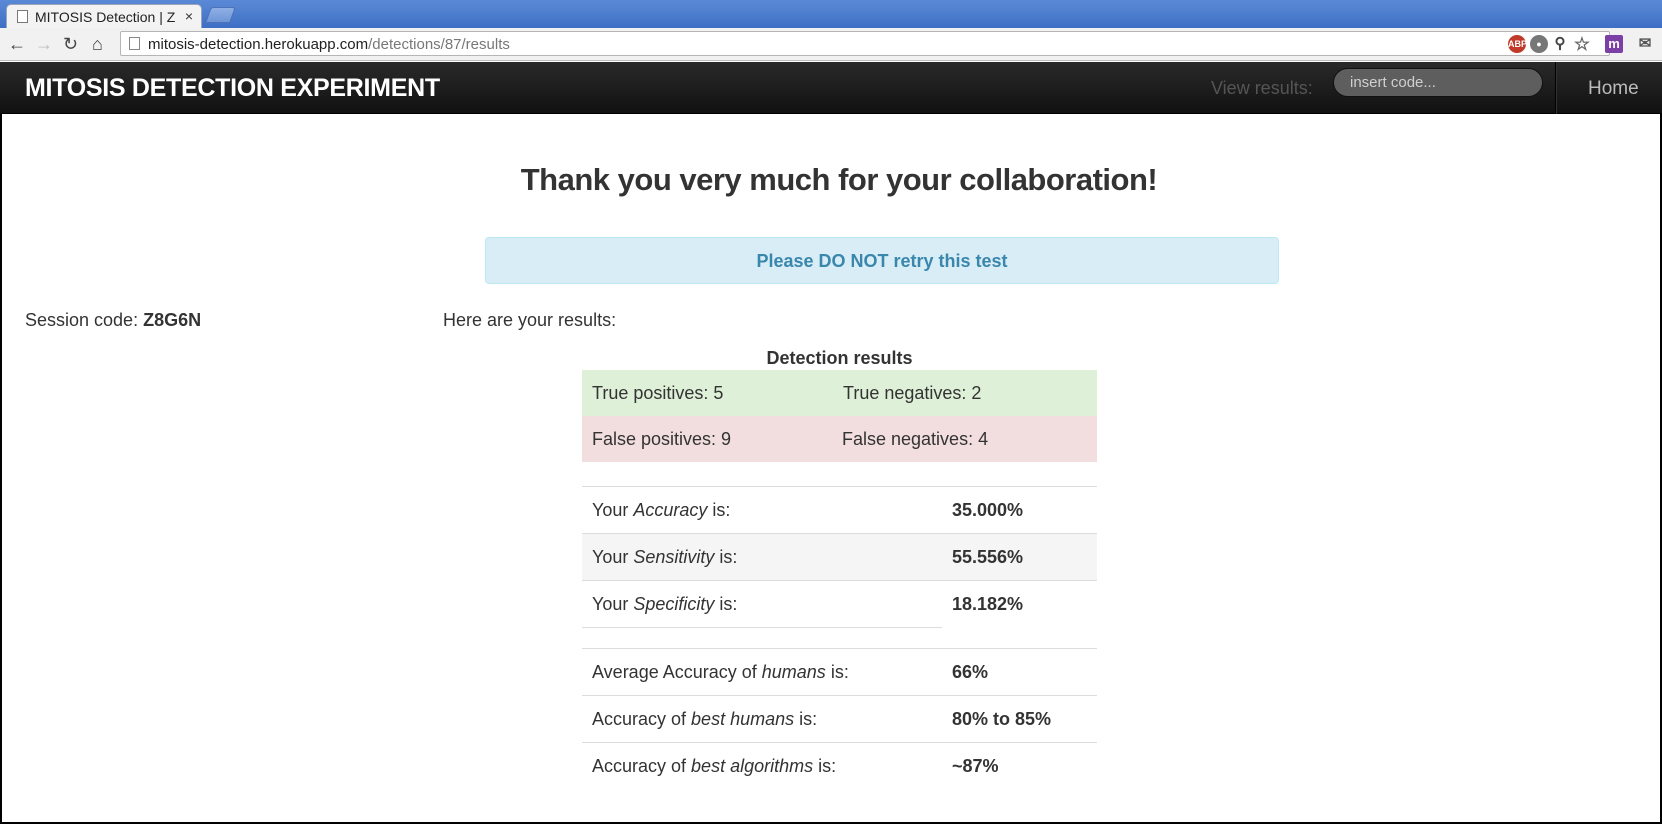  What do you see at coordinates (258, 44) in the screenshot?
I see `url-host: mitosis-detection.herokuapp.com` at bounding box center [258, 44].